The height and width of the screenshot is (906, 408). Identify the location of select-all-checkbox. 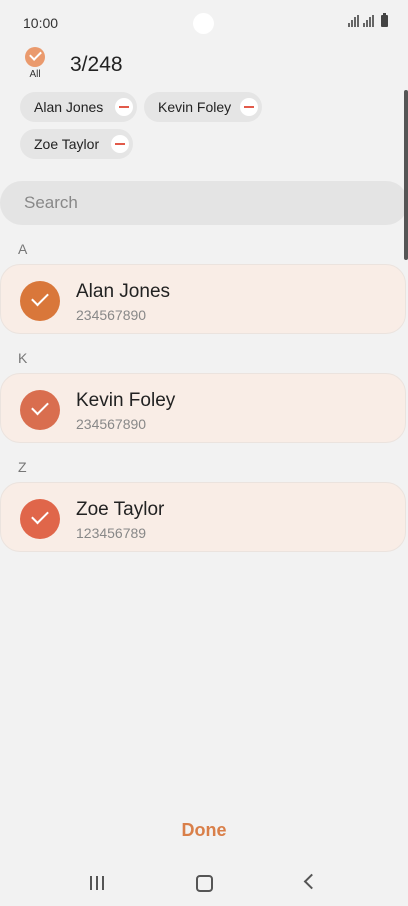
(35, 57).